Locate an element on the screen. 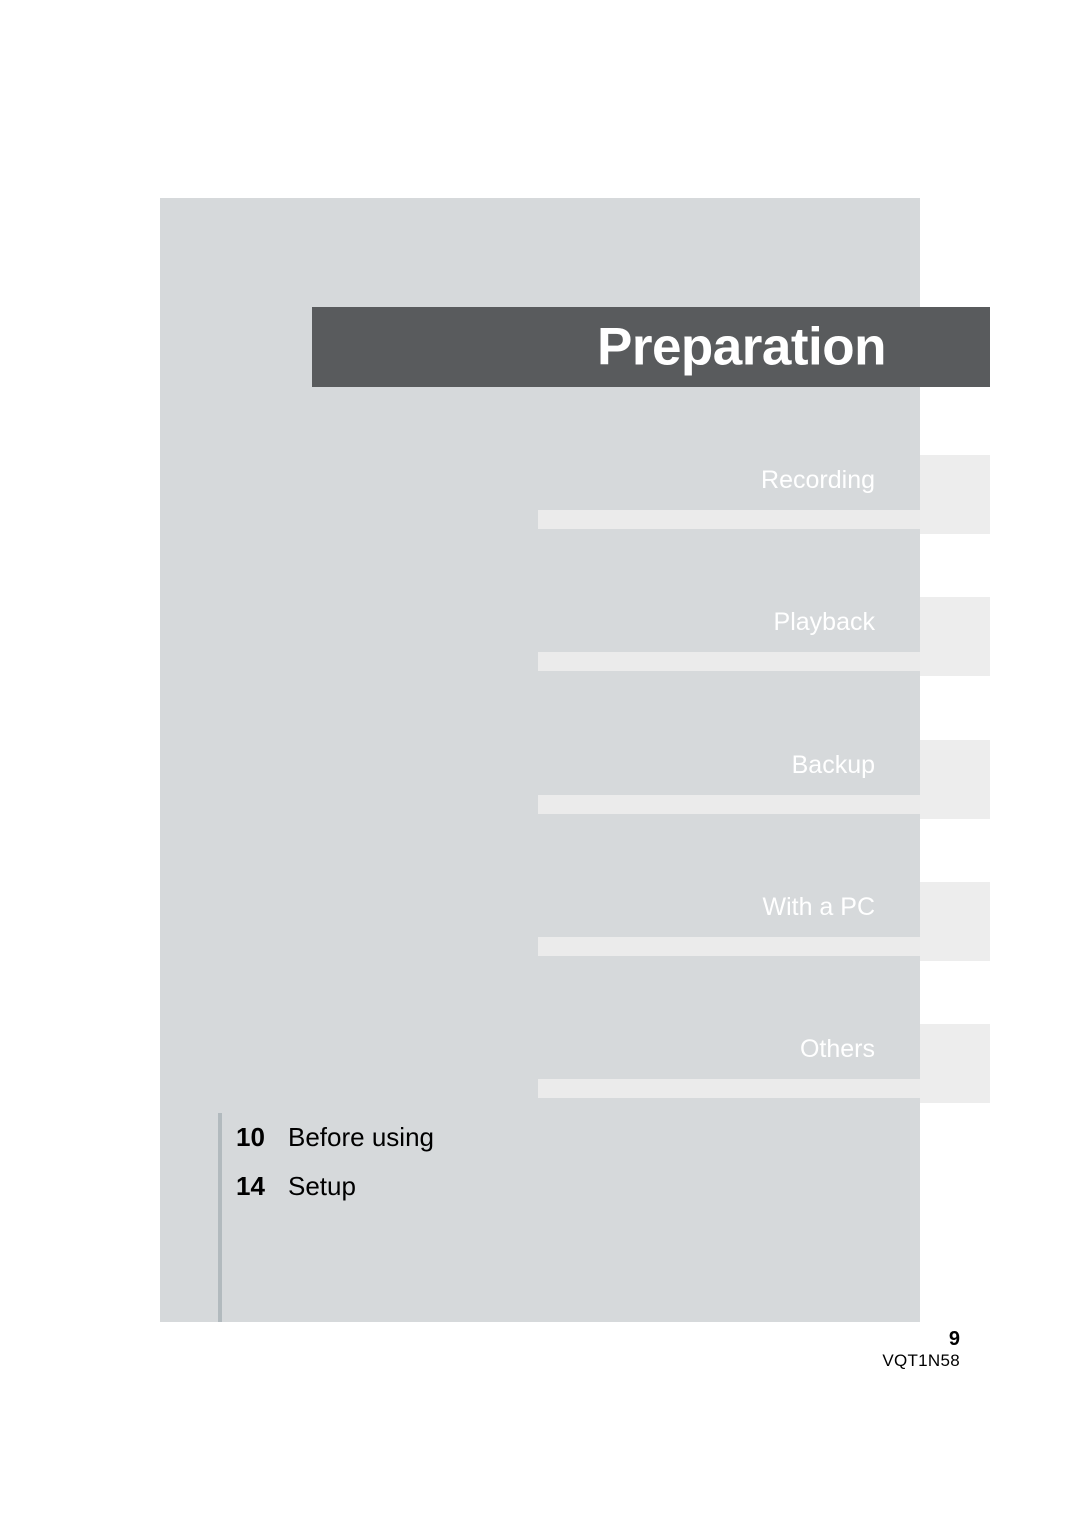  side-tab-label: Others is located at coordinates (837, 1049).